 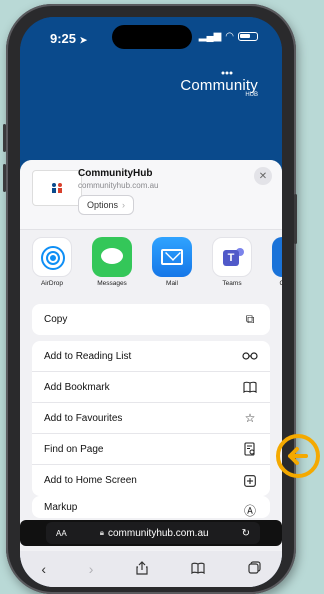 I want to click on battery-icon, so click(x=248, y=36).